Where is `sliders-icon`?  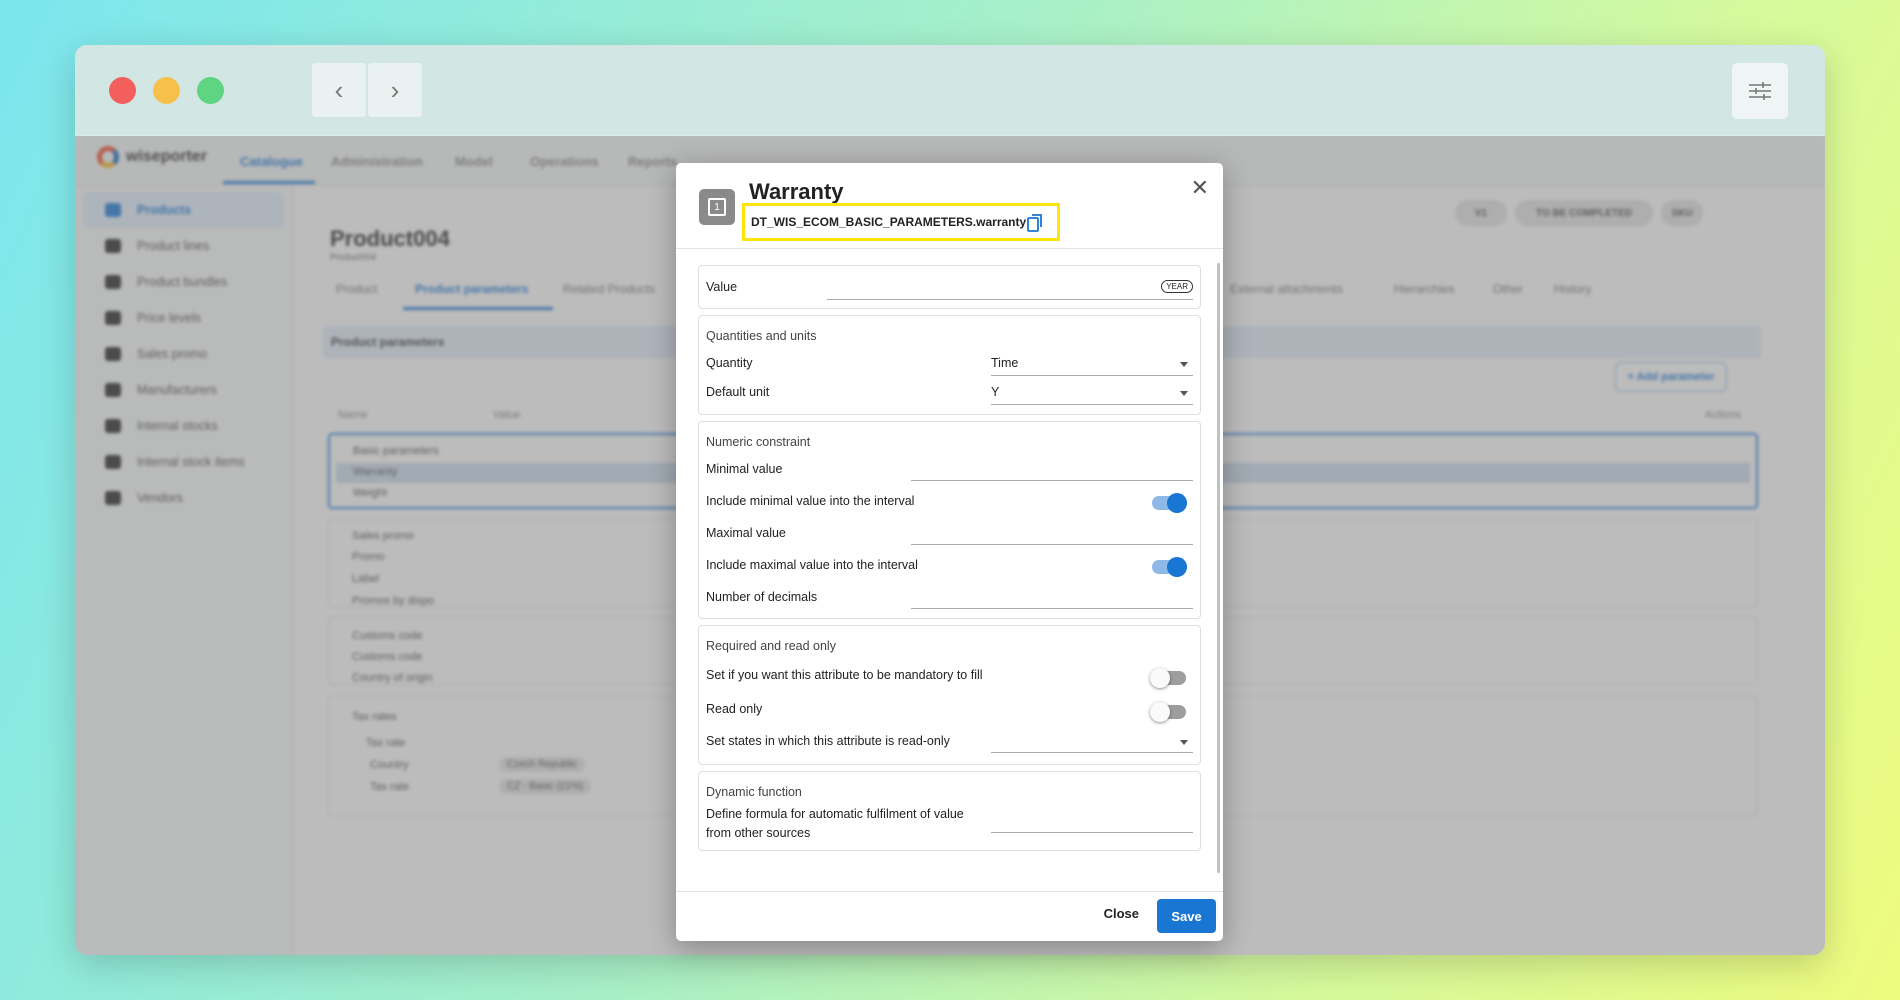
sliders-icon is located at coordinates (1760, 91).